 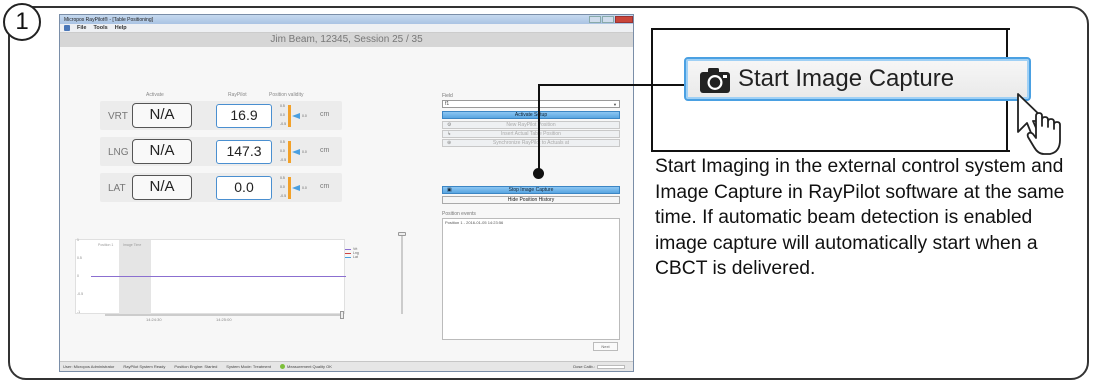 I want to click on column-head-activate: Activate, so click(x=155, y=95).